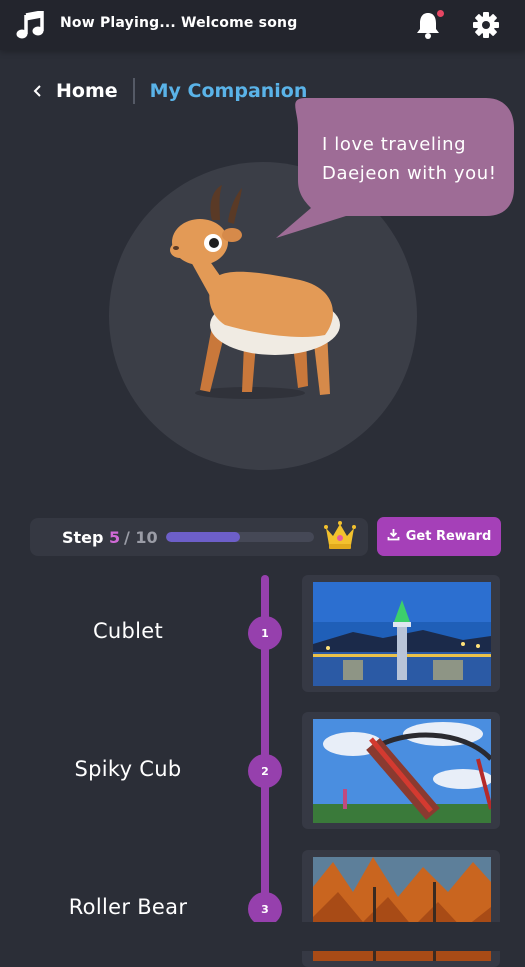  I want to click on stage-number-badge: 1, so click(265, 633).